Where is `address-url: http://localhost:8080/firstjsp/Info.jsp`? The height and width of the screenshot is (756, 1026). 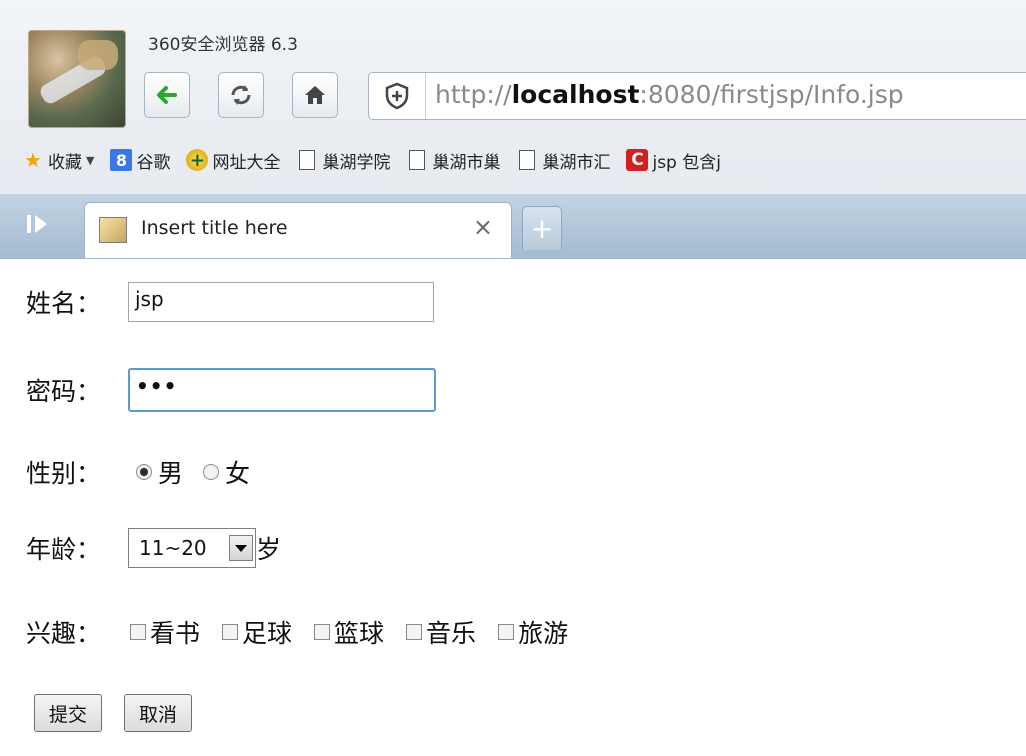
address-url: http://localhost:8080/firstjsp/Info.jsp is located at coordinates (669, 94).